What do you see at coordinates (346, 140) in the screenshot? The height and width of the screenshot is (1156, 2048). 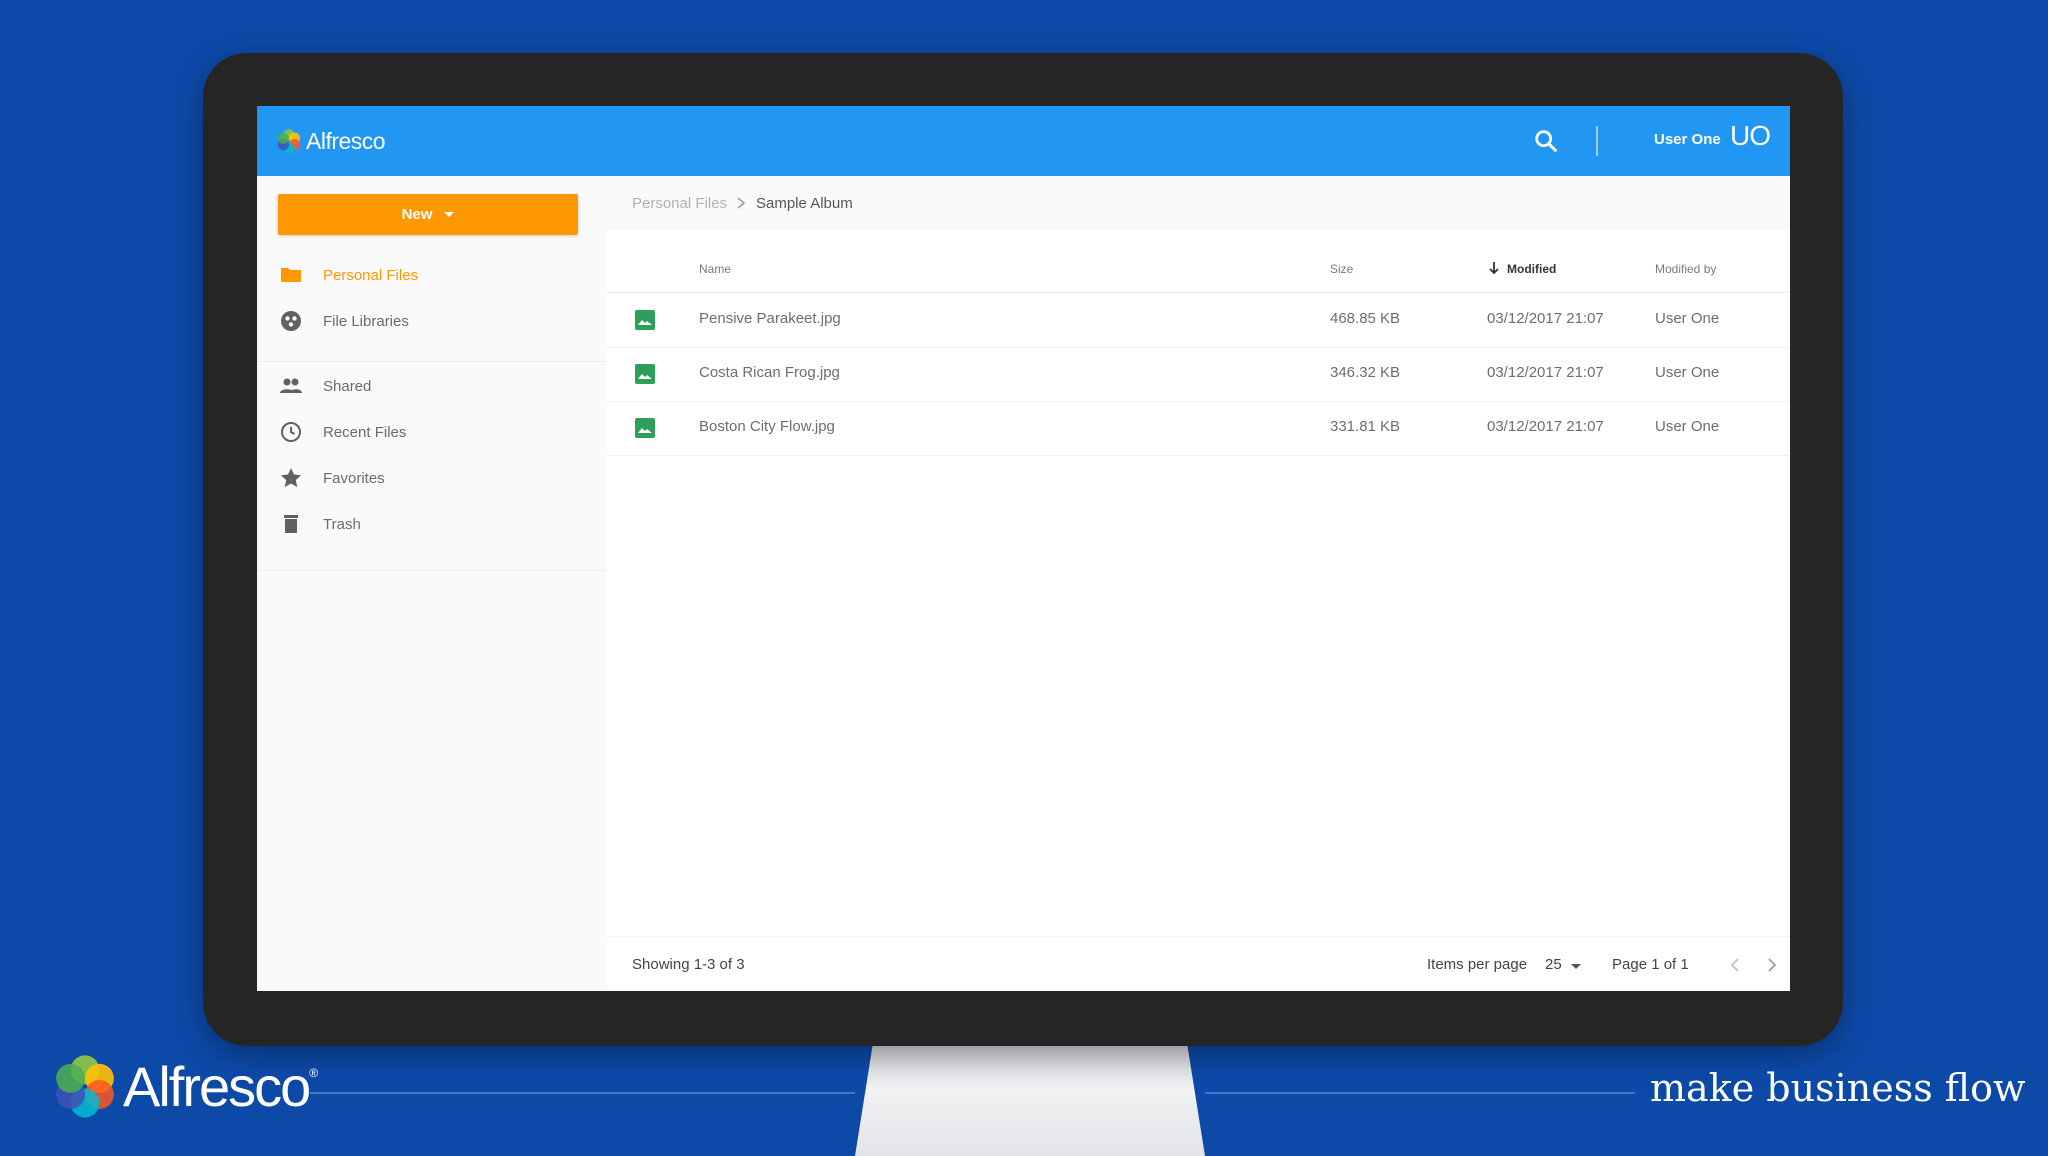 I see `app-logo-text: Alfresco` at bounding box center [346, 140].